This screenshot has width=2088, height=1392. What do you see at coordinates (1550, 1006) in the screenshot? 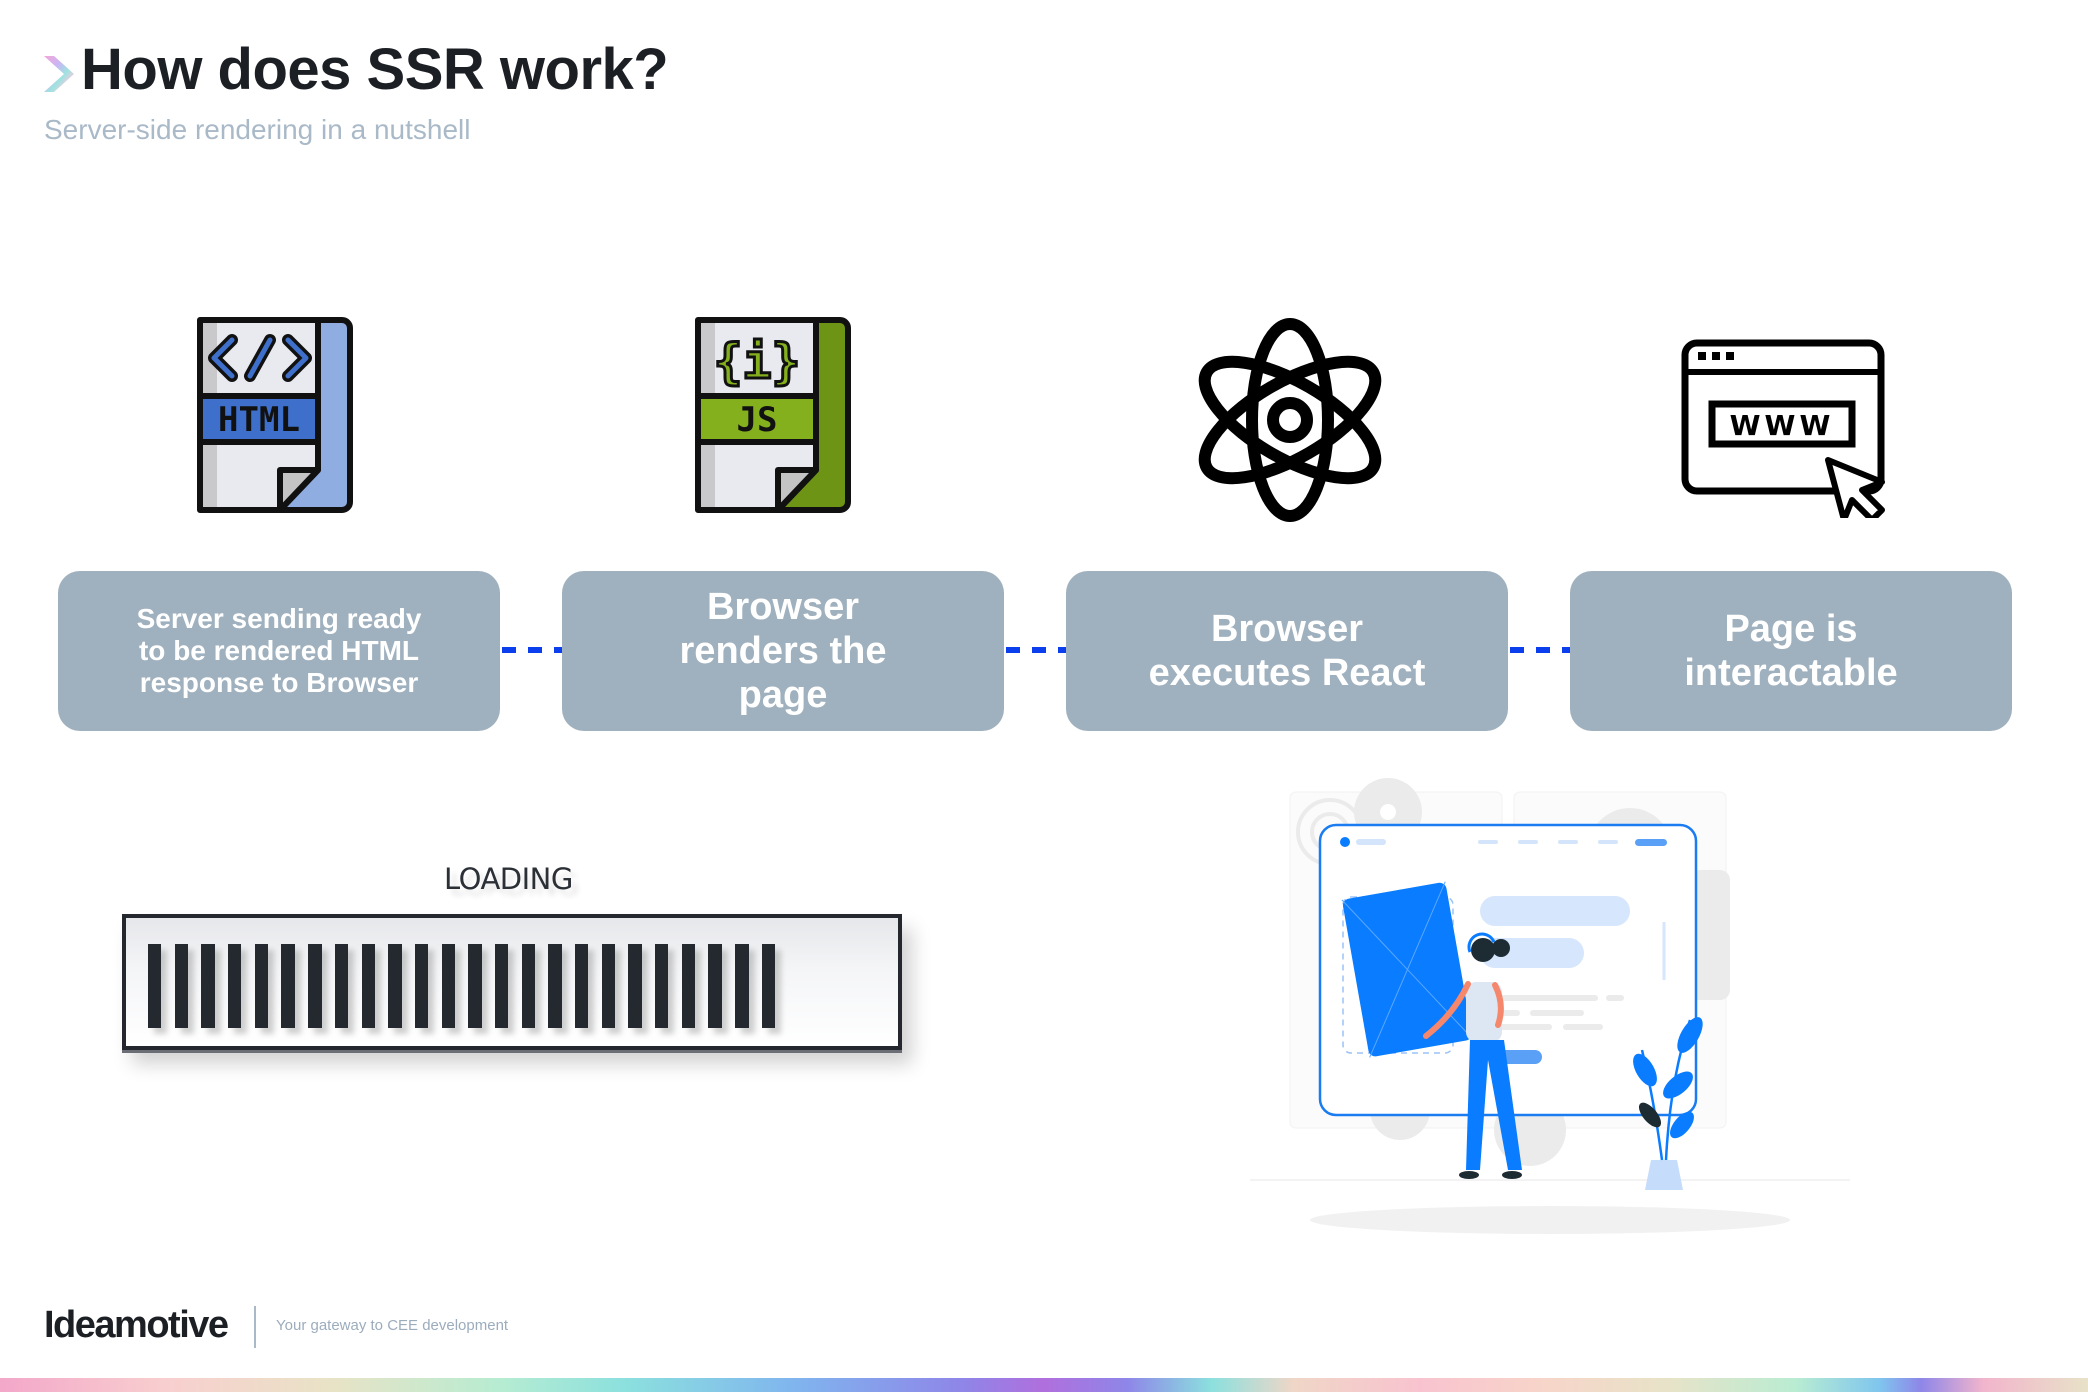
I see `webpage-builder-illustration` at bounding box center [1550, 1006].